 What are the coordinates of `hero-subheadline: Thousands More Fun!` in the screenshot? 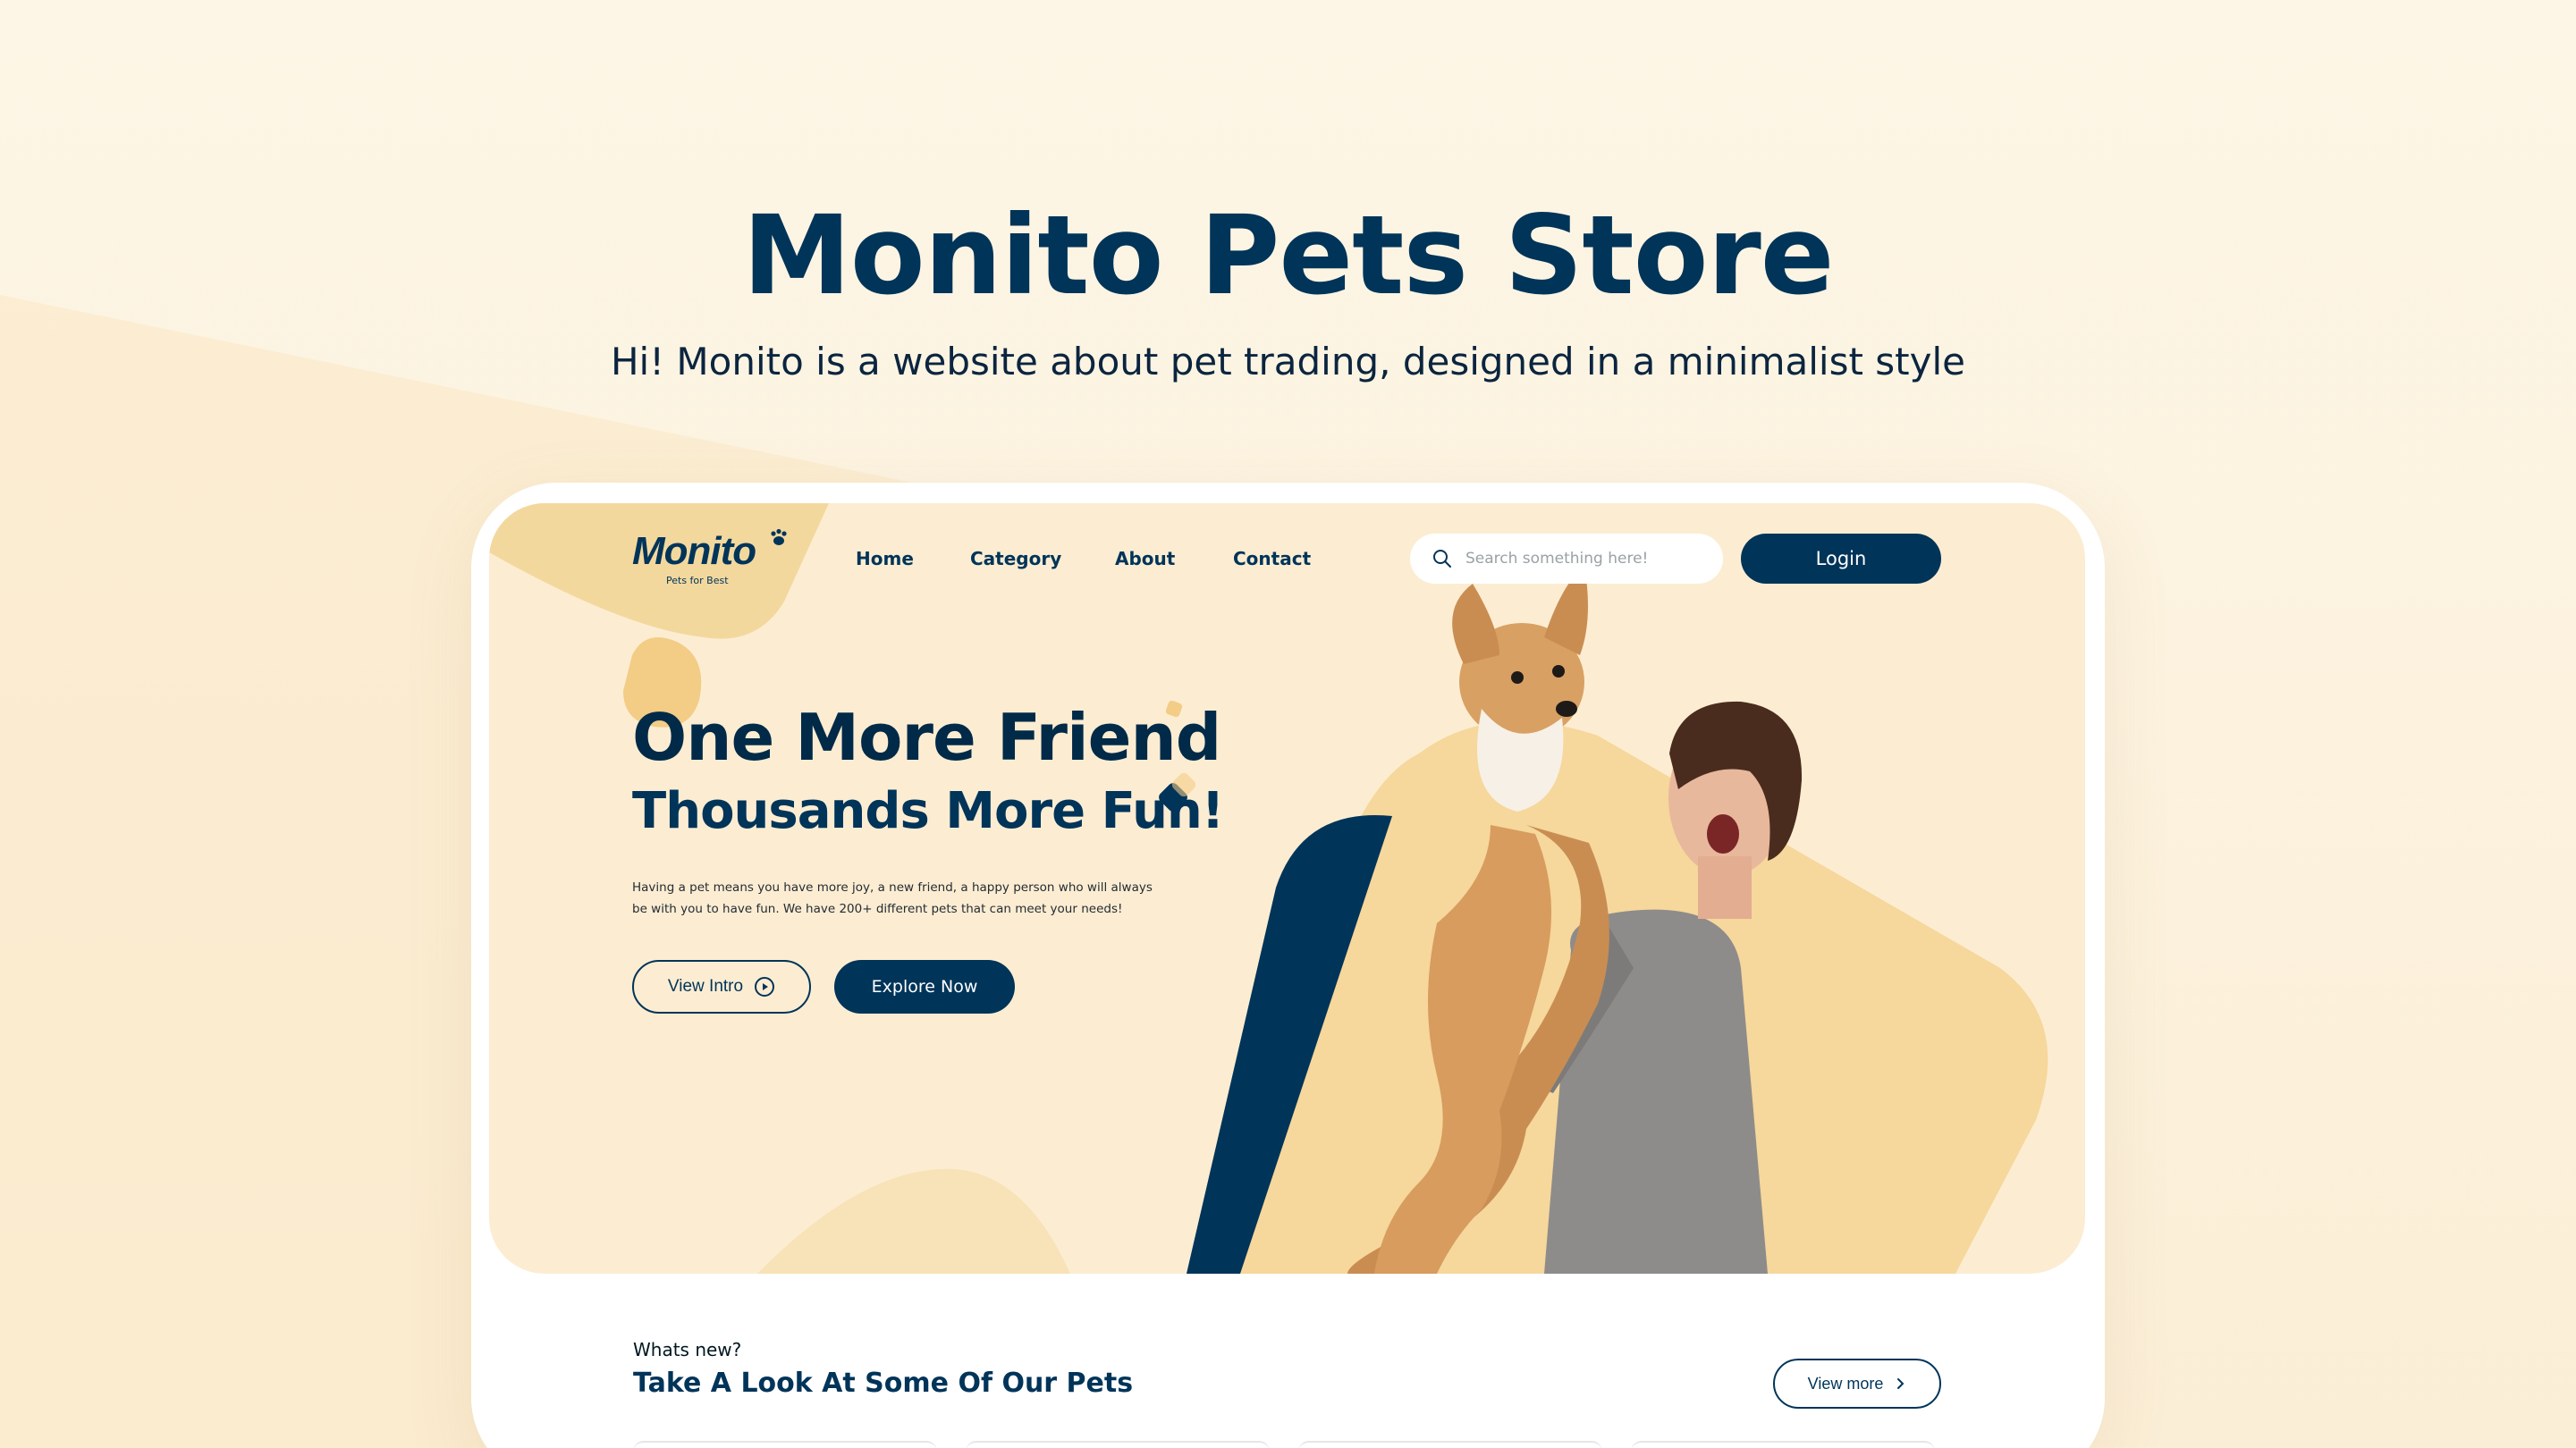 It's located at (928, 811).